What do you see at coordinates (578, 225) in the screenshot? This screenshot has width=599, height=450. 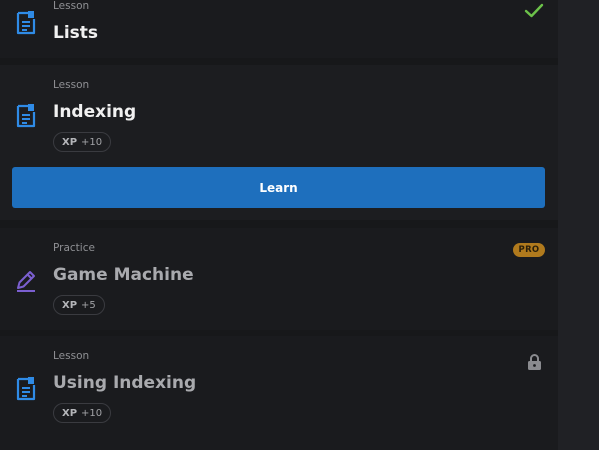 I see `right-panel-edge` at bounding box center [578, 225].